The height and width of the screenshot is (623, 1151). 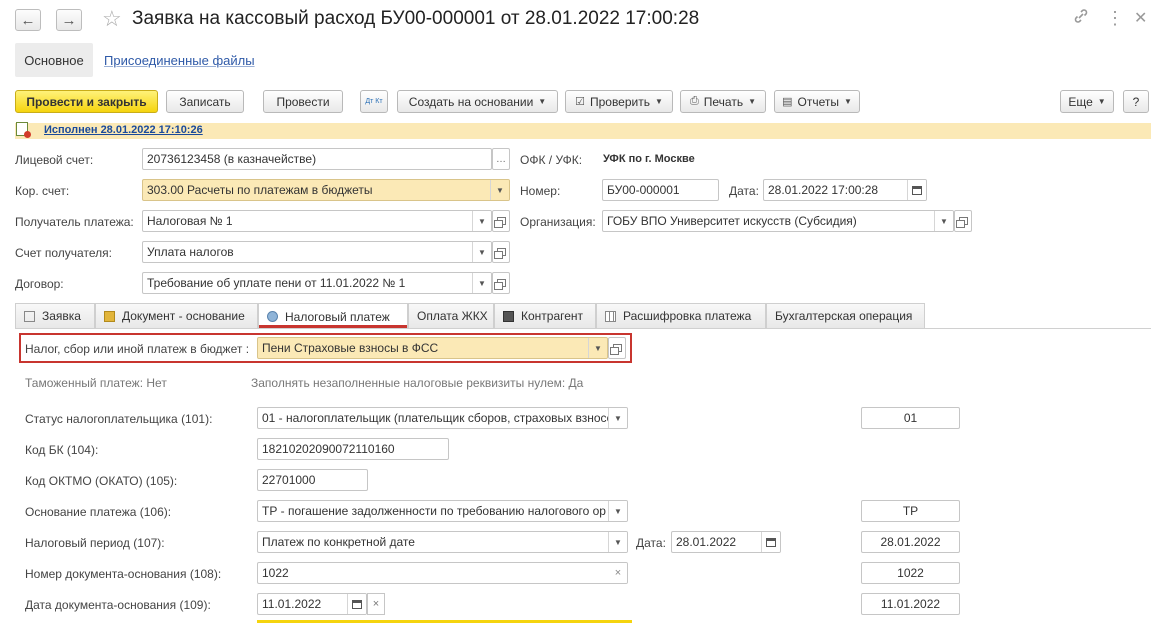 I want to click on clear-icon: ×, so click(x=618, y=573).